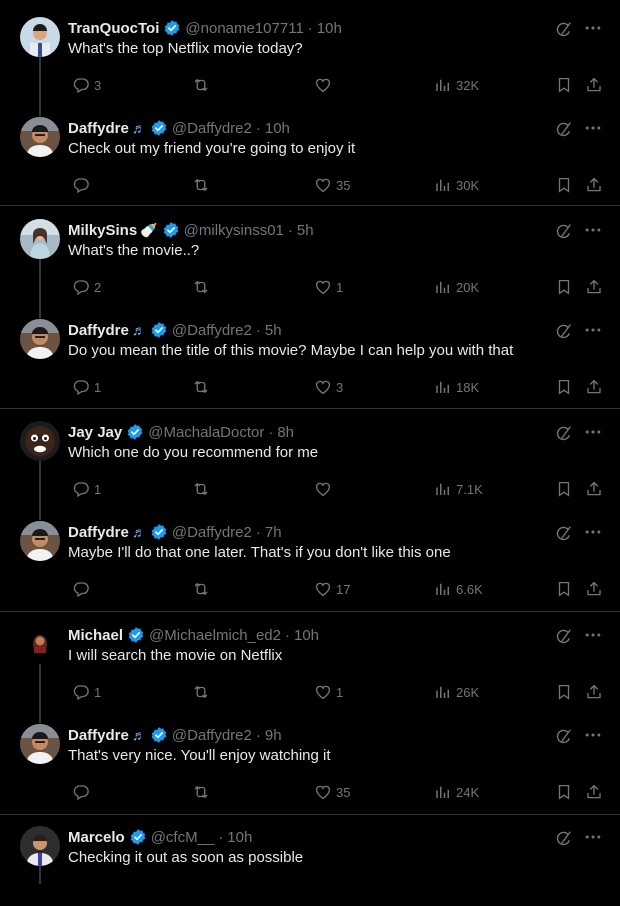 The image size is (620, 906). Describe the element at coordinates (234, 230) in the screenshot. I see `user-handle: @milkysinss01` at that location.